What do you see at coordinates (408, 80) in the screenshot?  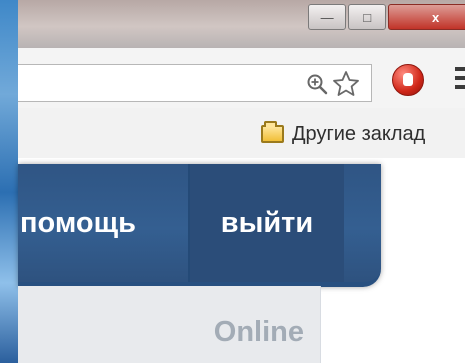 I see `extension-icon` at bounding box center [408, 80].